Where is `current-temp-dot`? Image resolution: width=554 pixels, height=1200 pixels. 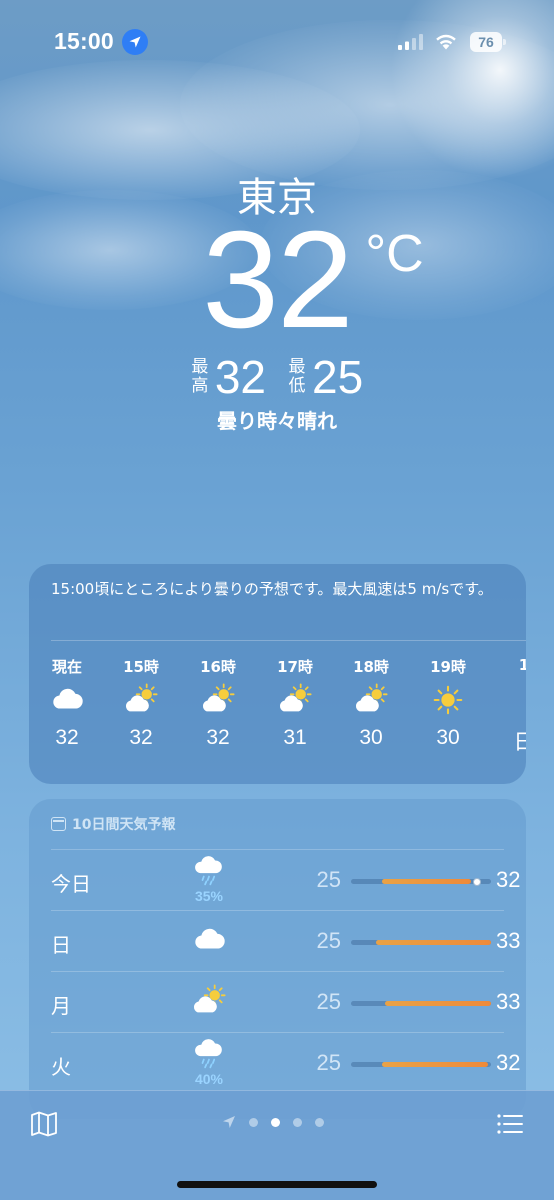 current-temp-dot is located at coordinates (477, 881).